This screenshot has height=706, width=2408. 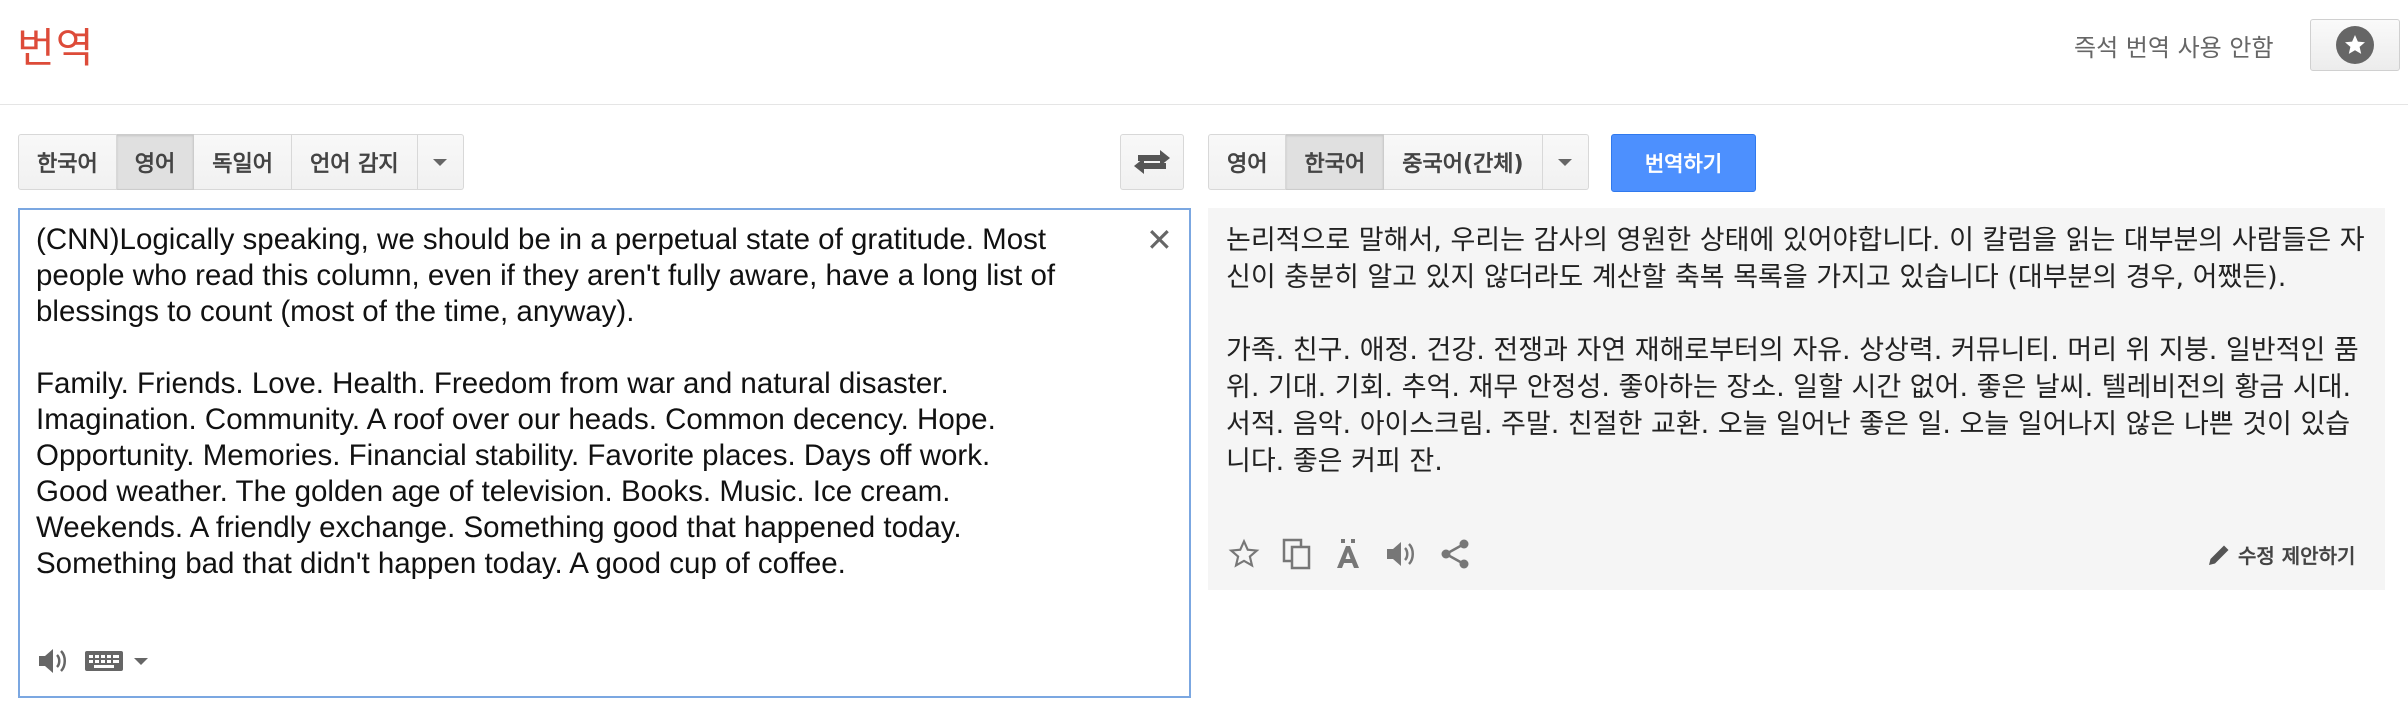 What do you see at coordinates (1297, 554) in the screenshot?
I see `copy-icon` at bounding box center [1297, 554].